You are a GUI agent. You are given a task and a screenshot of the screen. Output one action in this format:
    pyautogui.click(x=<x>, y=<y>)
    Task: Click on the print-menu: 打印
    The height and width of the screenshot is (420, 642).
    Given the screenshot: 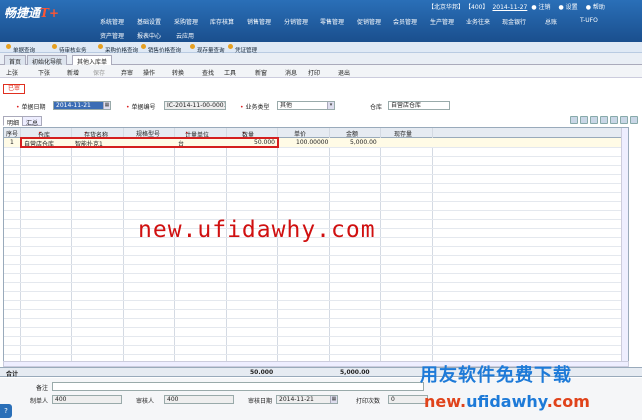 What is the action you would take?
    pyautogui.click(x=314, y=72)
    